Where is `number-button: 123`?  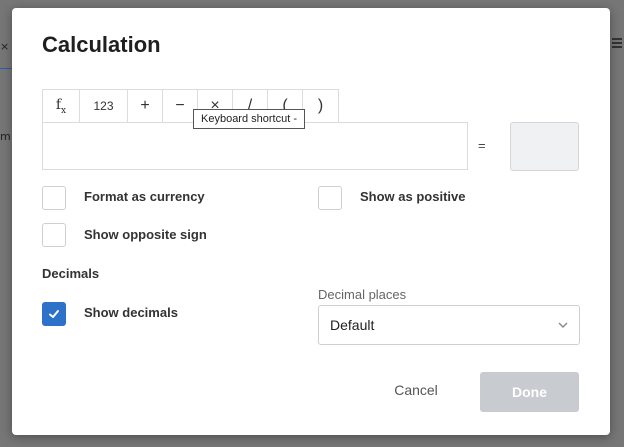 number-button: 123 is located at coordinates (104, 106).